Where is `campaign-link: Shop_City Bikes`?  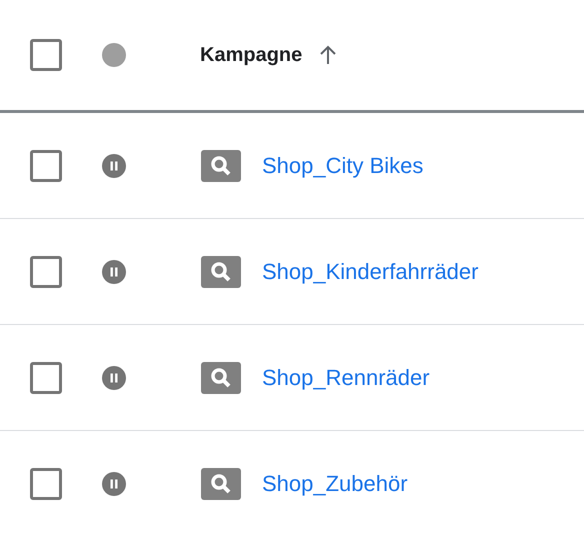 campaign-link: Shop_City Bikes is located at coordinates (343, 165).